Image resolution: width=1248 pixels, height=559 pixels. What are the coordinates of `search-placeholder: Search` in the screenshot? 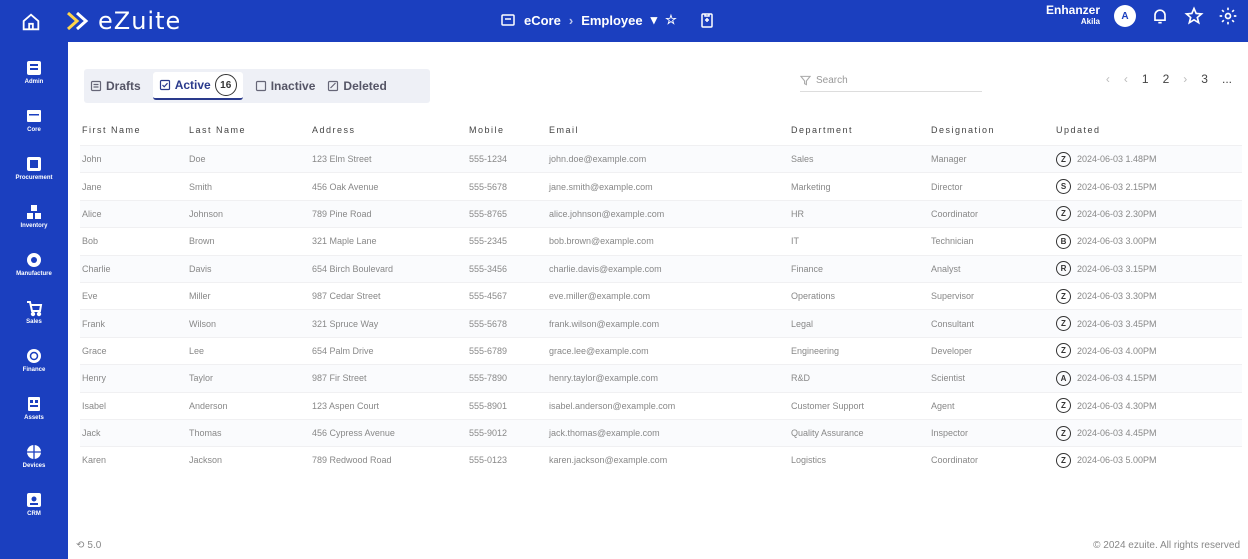 It's located at (832, 80).